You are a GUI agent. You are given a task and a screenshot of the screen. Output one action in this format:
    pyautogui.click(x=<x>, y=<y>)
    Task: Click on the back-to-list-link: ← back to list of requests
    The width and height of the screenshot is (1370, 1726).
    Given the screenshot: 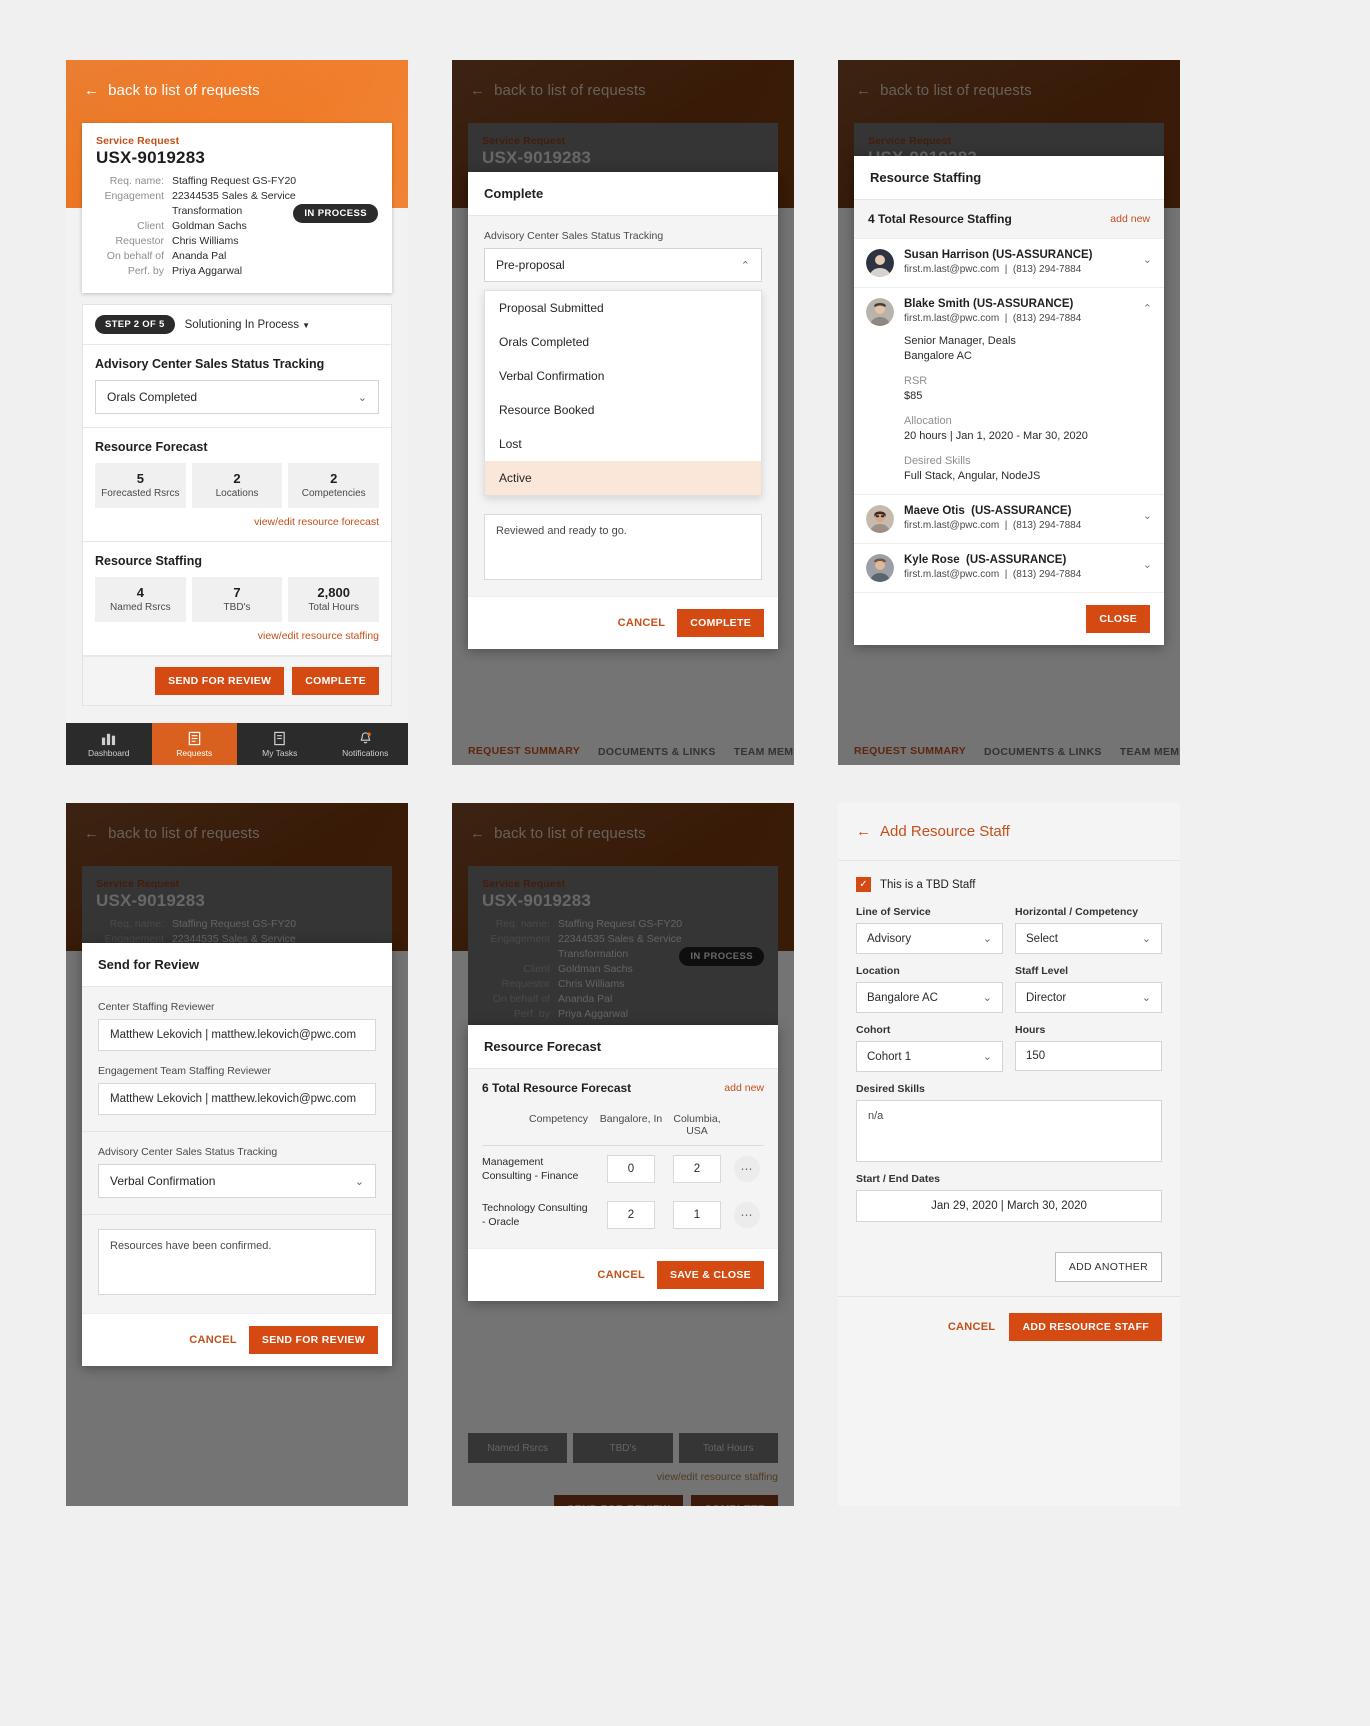 What is the action you would take?
    pyautogui.click(x=237, y=79)
    